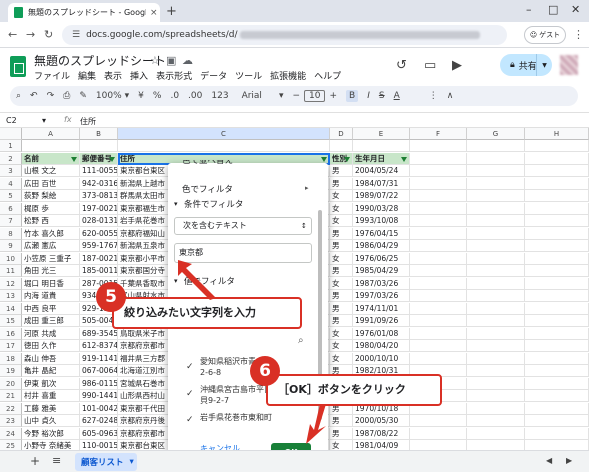 The height and width of the screenshot is (472, 589). What do you see at coordinates (51, 296) in the screenshot?
I see `cell-a: 内海 道貴` at bounding box center [51, 296].